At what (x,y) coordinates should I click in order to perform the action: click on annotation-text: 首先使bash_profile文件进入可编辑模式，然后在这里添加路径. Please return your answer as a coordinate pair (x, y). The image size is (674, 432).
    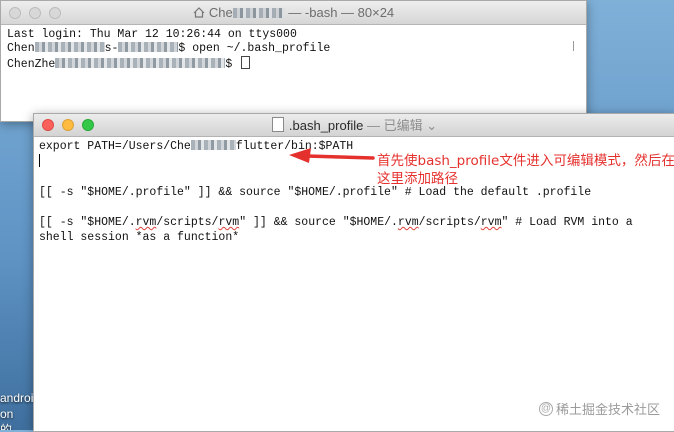
    Looking at the image, I should click on (525, 170).